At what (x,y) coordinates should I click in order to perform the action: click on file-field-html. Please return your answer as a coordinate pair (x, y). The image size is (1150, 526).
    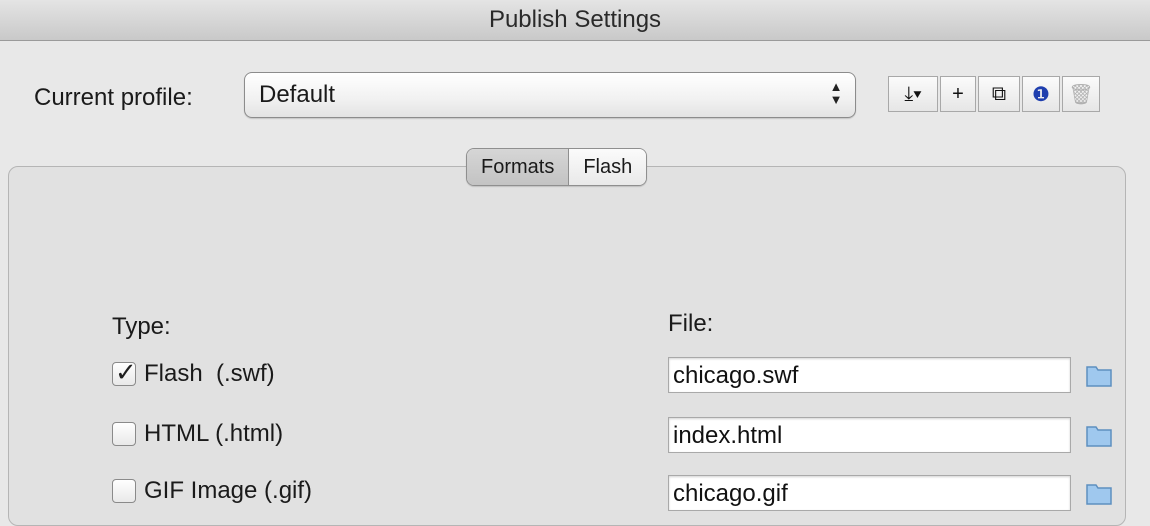
    Looking at the image, I should click on (869, 435).